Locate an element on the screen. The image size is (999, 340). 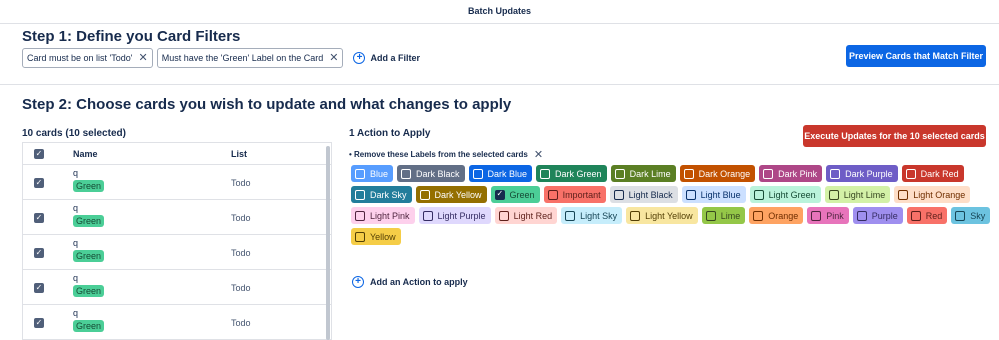
label-option: Dark Green is located at coordinates (571, 173).